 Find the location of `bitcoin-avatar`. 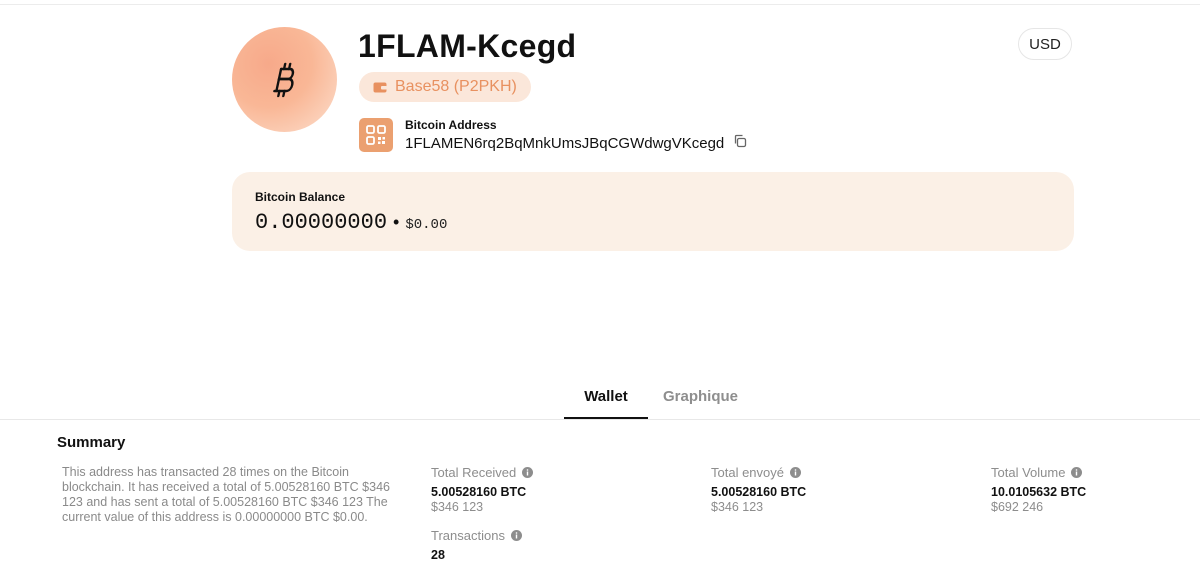

bitcoin-avatar is located at coordinates (284, 79).